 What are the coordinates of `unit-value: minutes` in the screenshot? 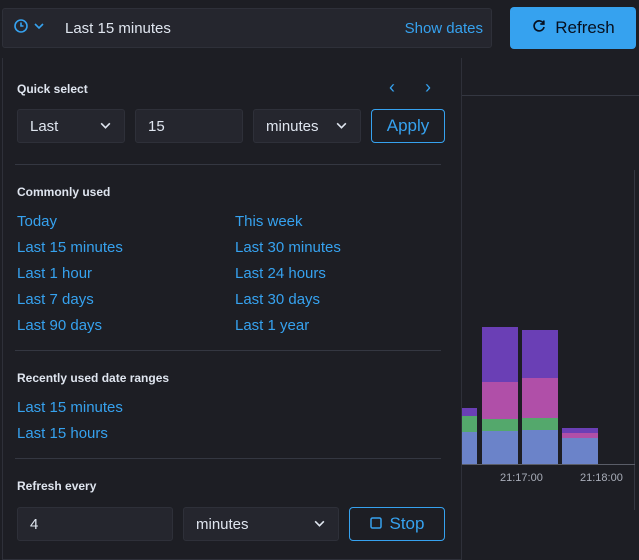 It's located at (292, 126).